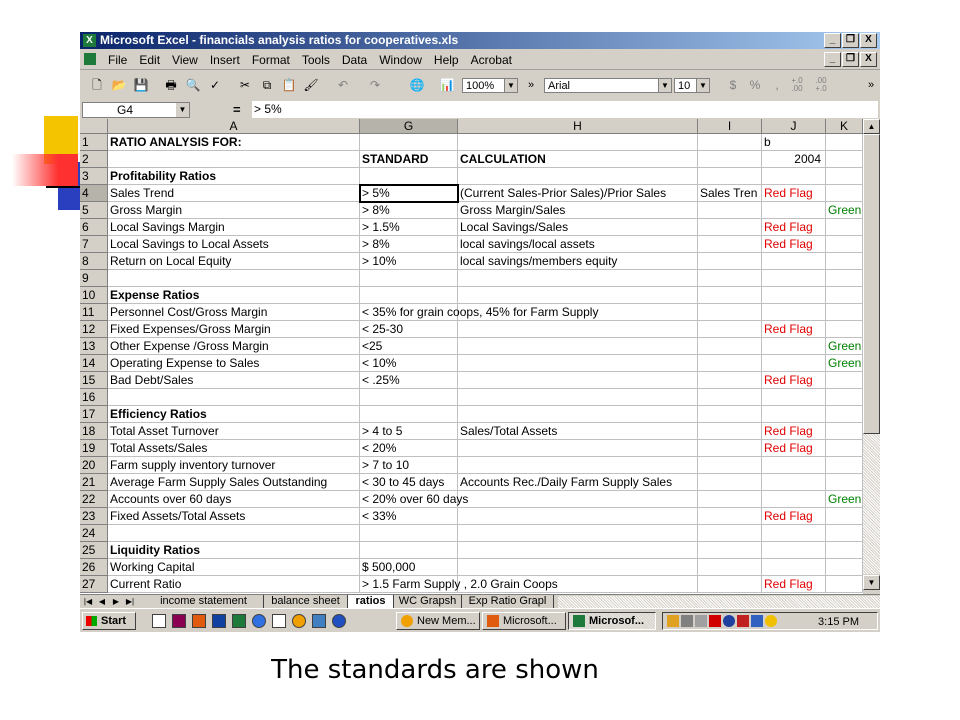 This screenshot has height=720, width=960. What do you see at coordinates (868, 40) in the screenshot?
I see `close-button: X` at bounding box center [868, 40].